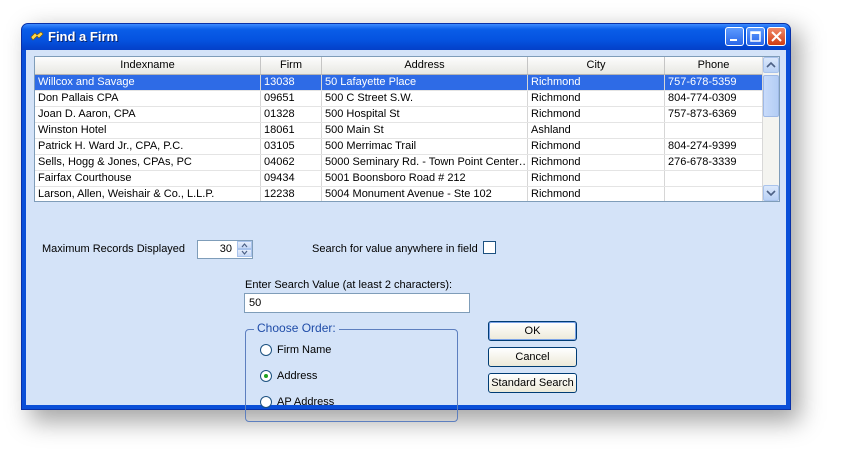 The image size is (846, 466). What do you see at coordinates (425, 65) in the screenshot?
I see `column-header-address: Address` at bounding box center [425, 65].